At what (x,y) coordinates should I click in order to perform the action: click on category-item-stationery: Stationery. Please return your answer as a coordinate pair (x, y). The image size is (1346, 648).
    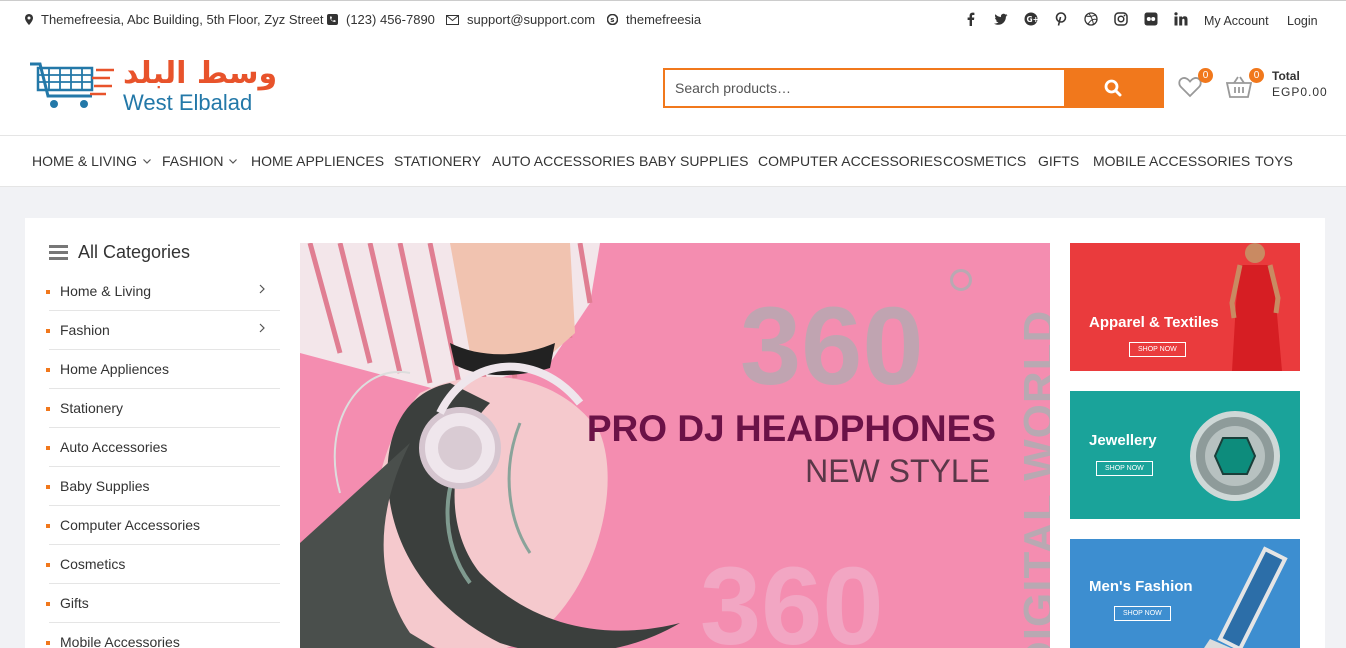
    Looking at the image, I should click on (163, 408).